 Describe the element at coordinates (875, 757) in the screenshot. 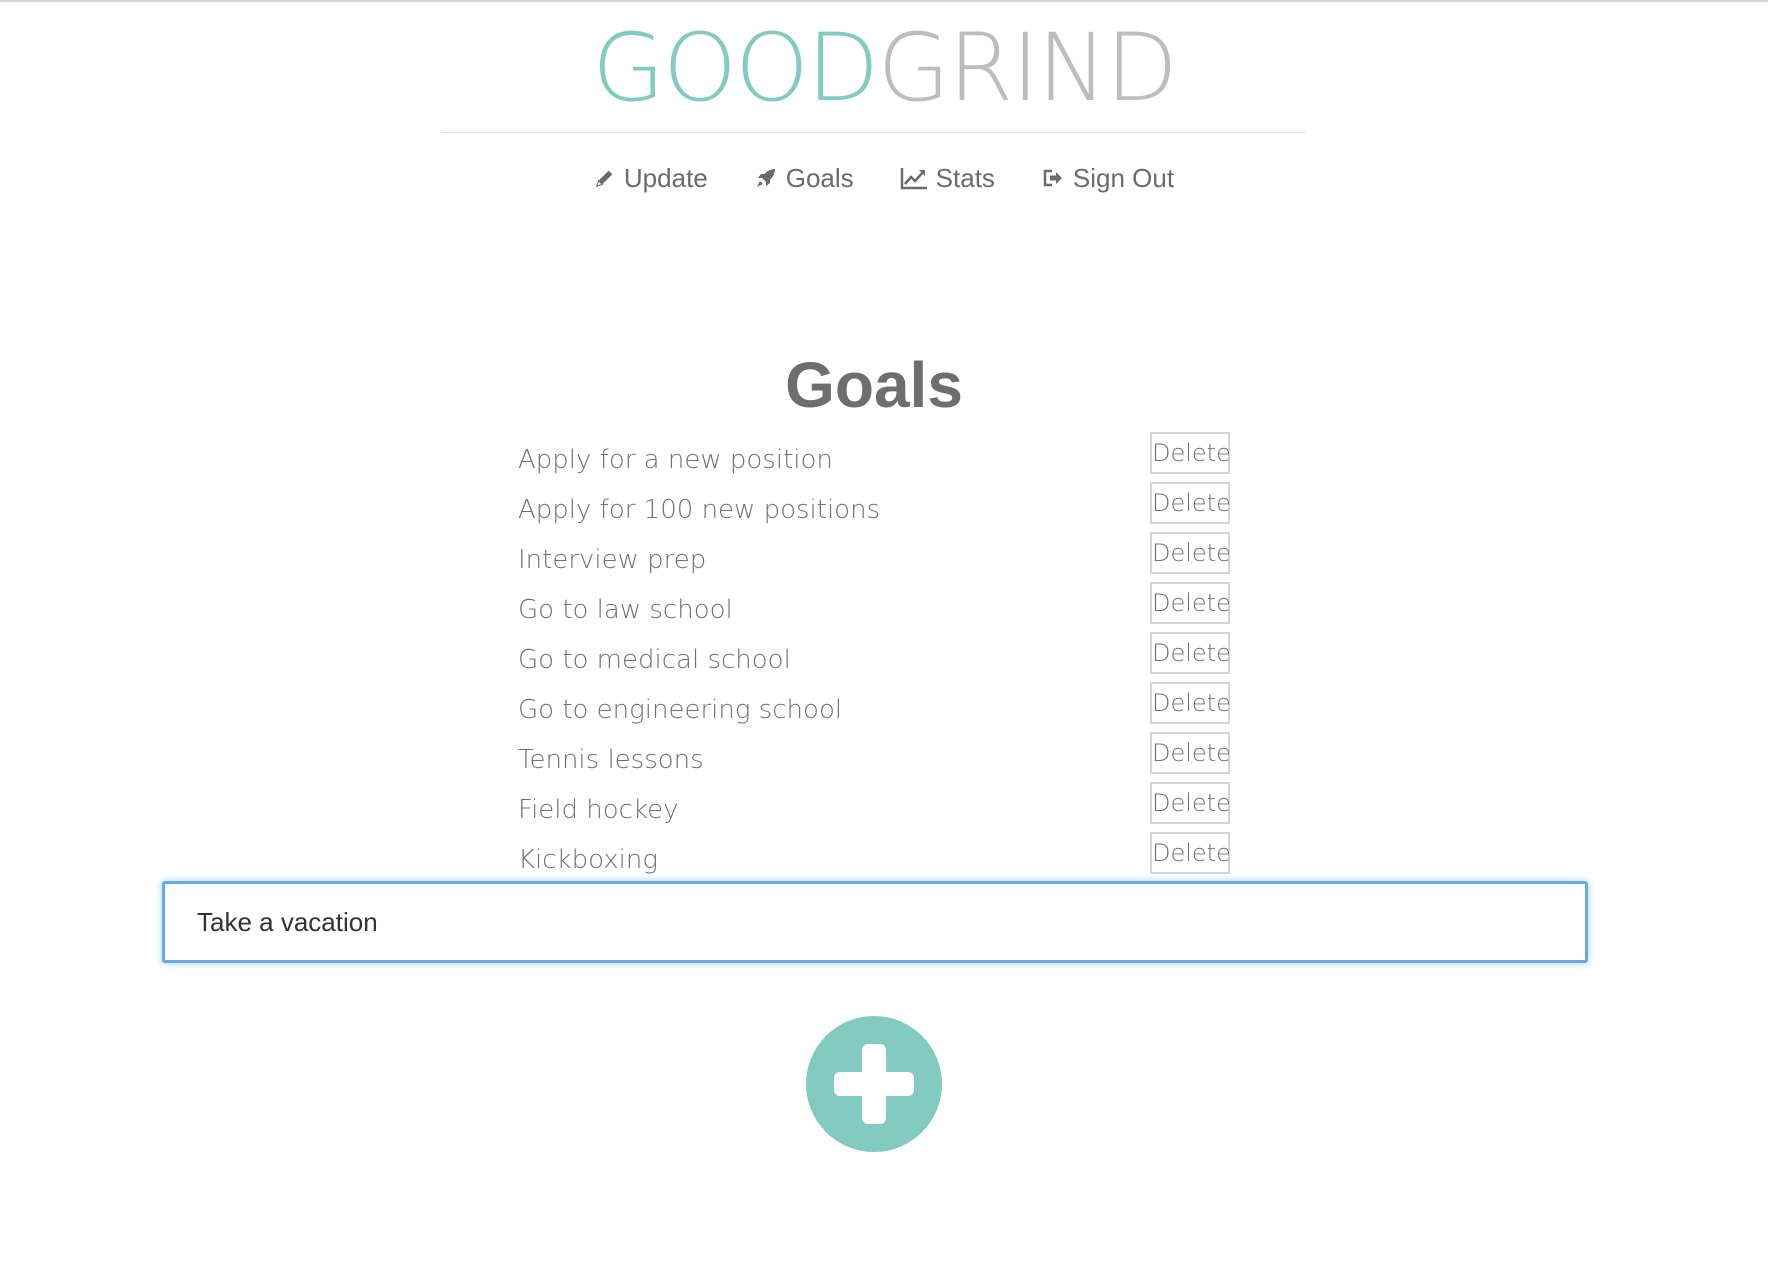

I see `goal-row: Tennis lessons Delete` at that location.